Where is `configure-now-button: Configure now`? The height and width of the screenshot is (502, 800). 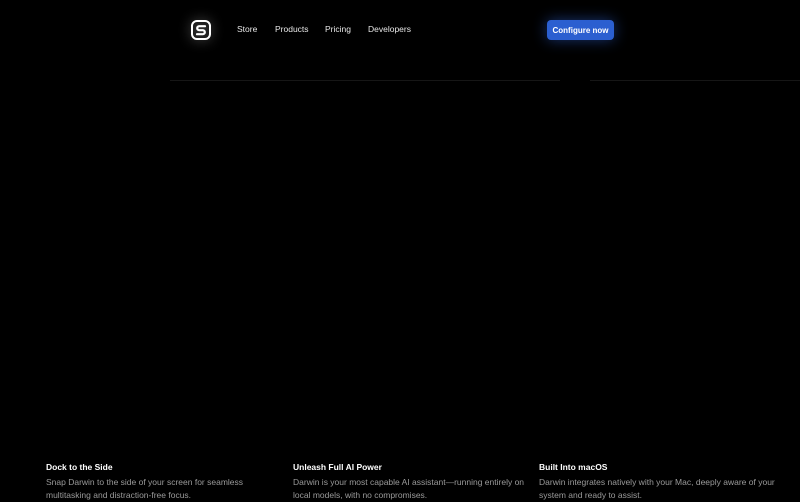 configure-now-button: Configure now is located at coordinates (580, 30).